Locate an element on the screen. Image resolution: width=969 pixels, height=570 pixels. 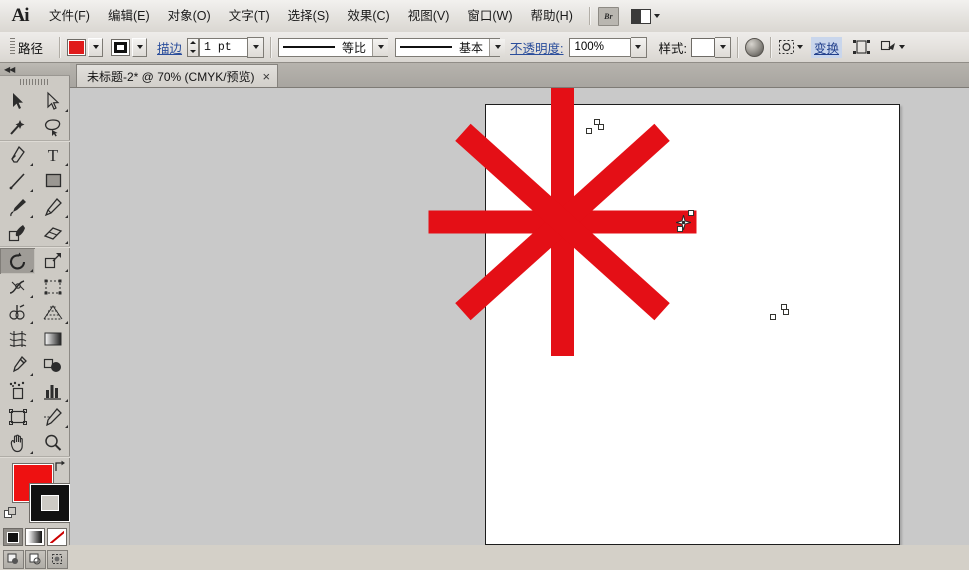
opacity-input: 100% is located at coordinates (599, 47).